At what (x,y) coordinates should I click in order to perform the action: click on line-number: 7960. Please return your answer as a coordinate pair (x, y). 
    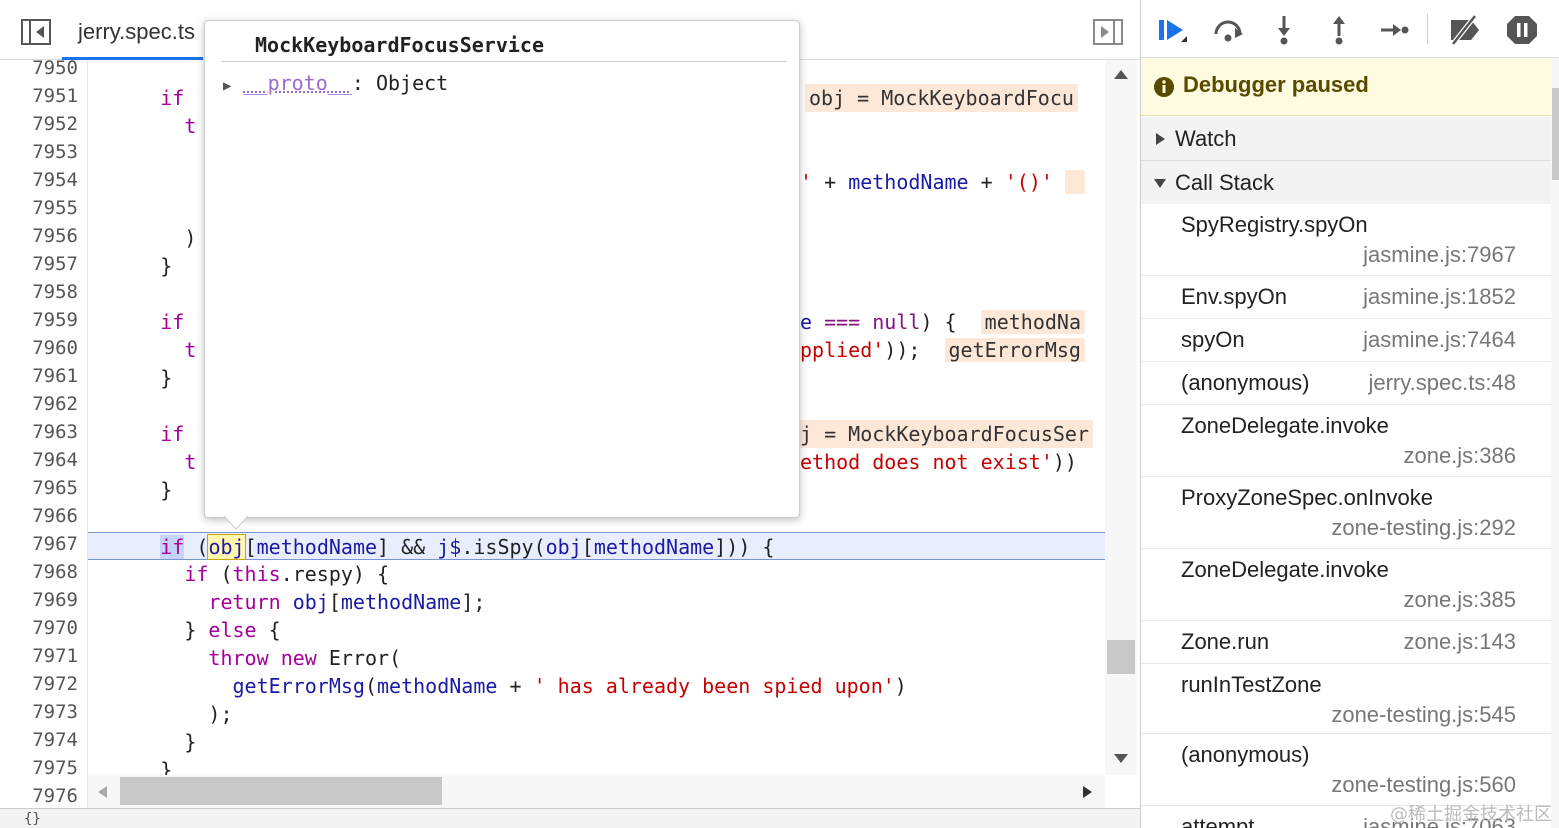
    Looking at the image, I should click on (40, 348).